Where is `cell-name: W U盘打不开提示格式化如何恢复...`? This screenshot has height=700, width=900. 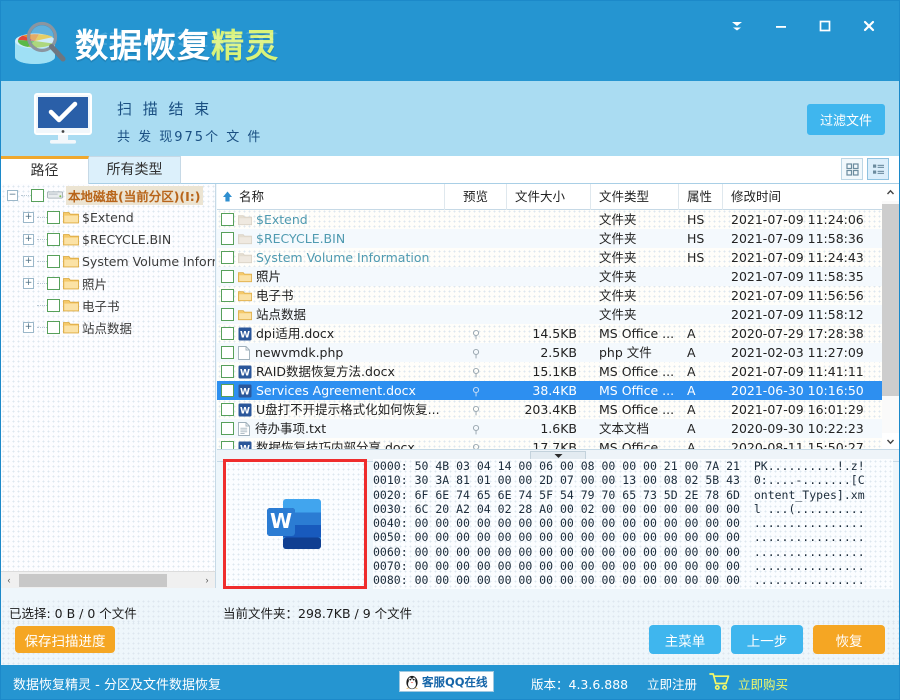
cell-name: W U盘打不开提示格式化如何恢复... is located at coordinates (331, 409).